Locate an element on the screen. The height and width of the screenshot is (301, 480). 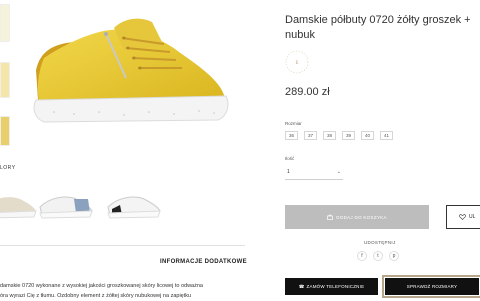
brand-seal-icon: E is located at coordinates (297, 62).